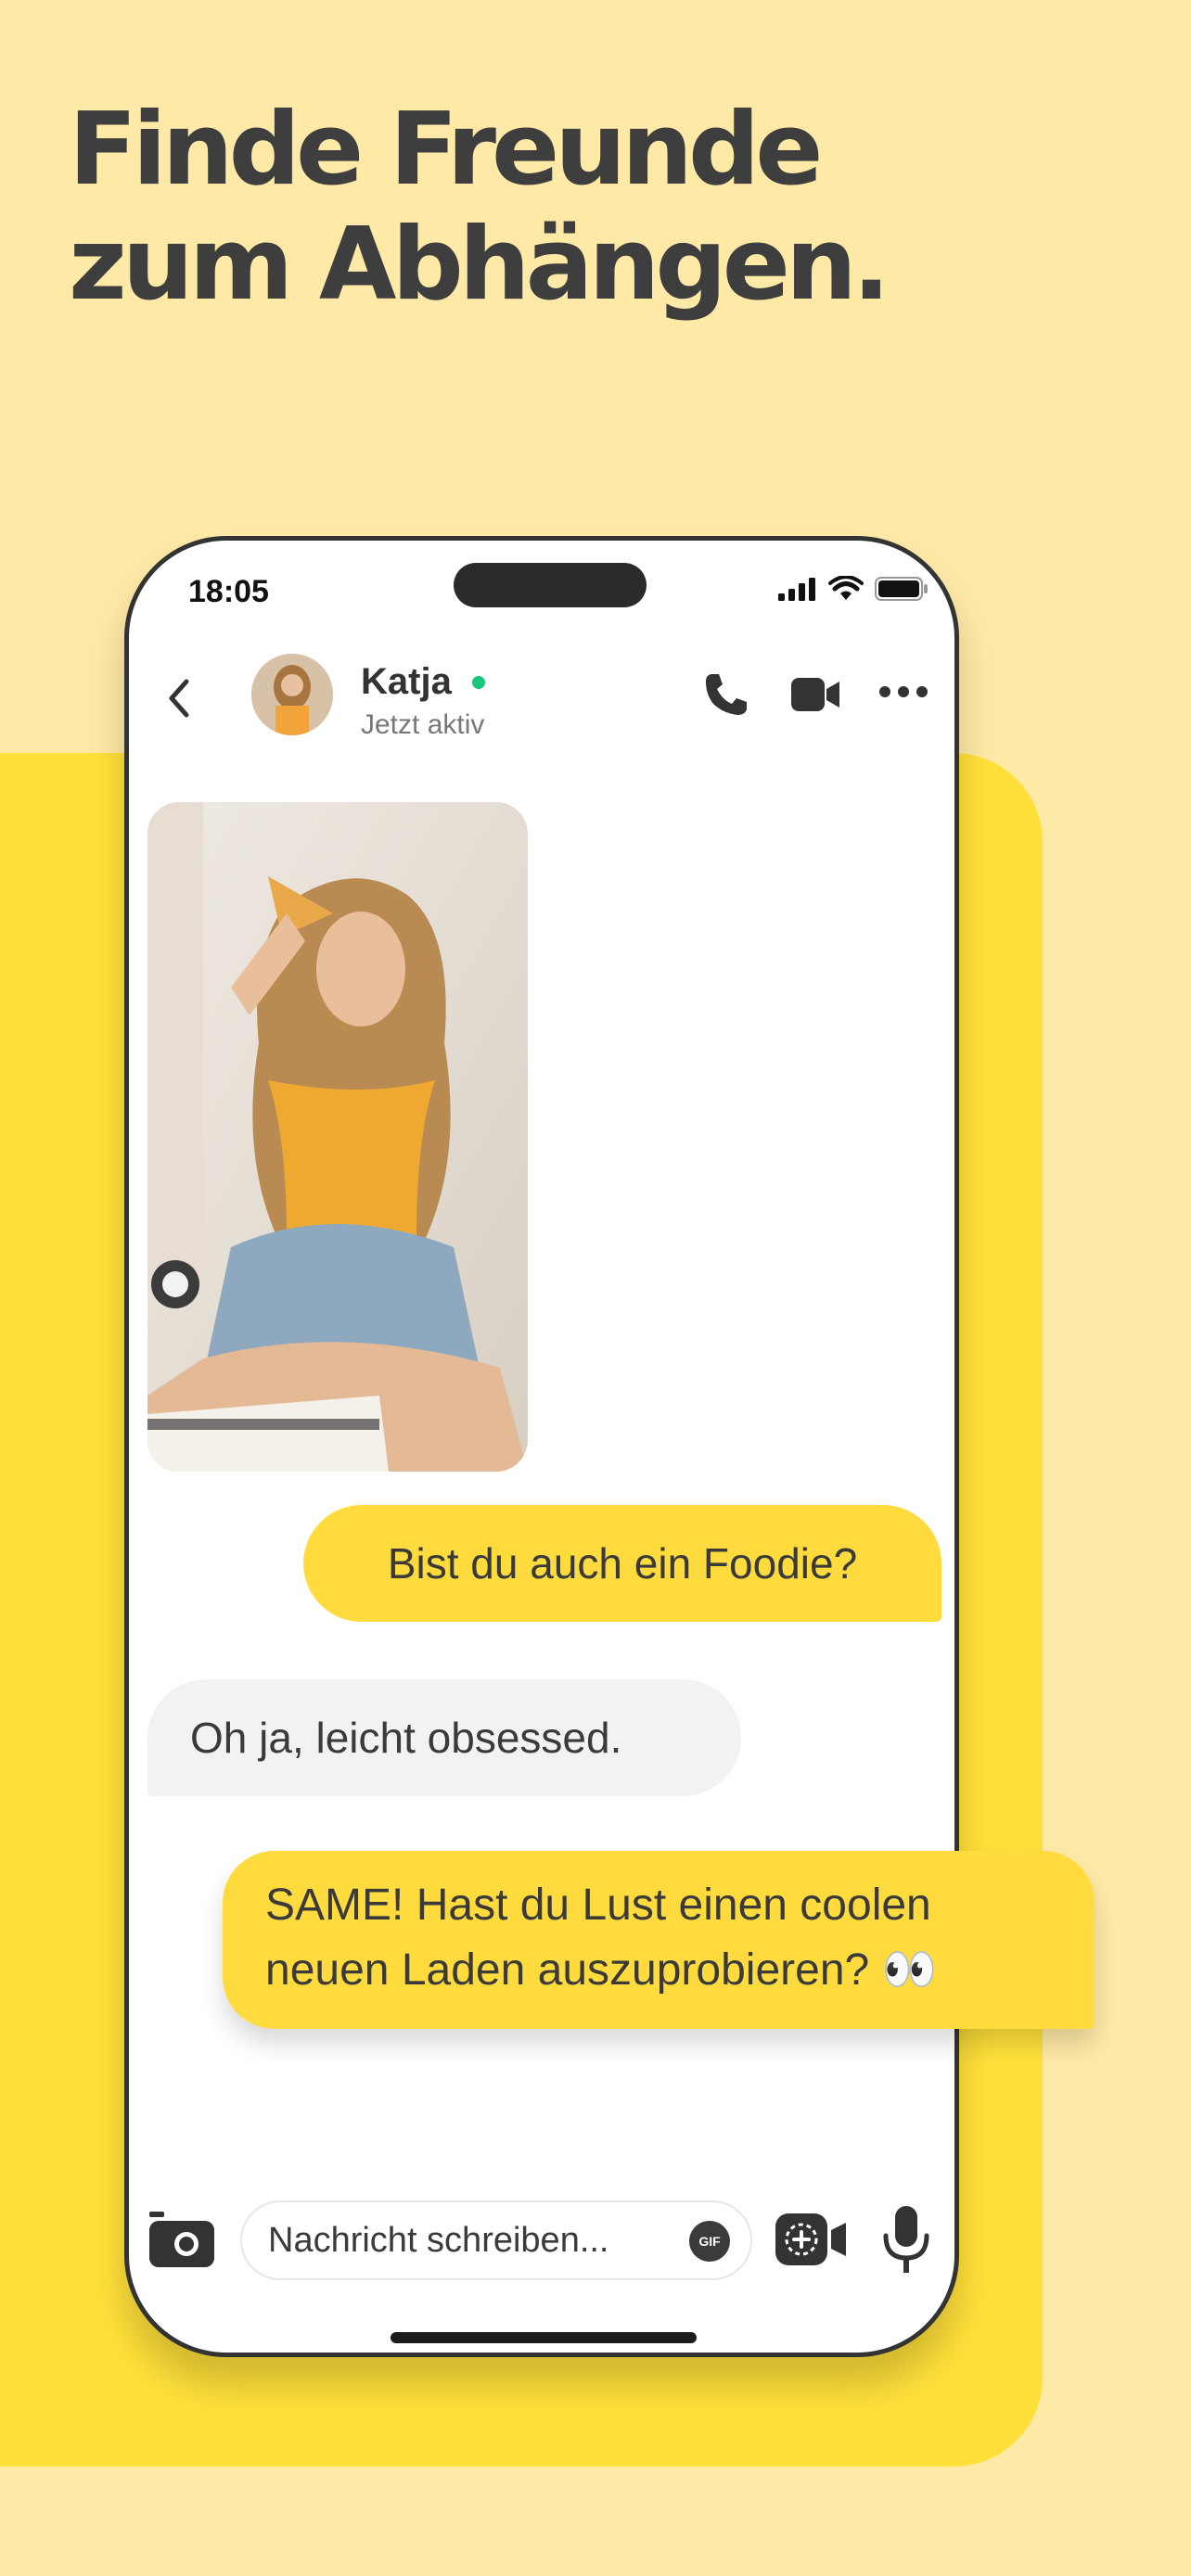  I want to click on microphone-icon, so click(906, 2239).